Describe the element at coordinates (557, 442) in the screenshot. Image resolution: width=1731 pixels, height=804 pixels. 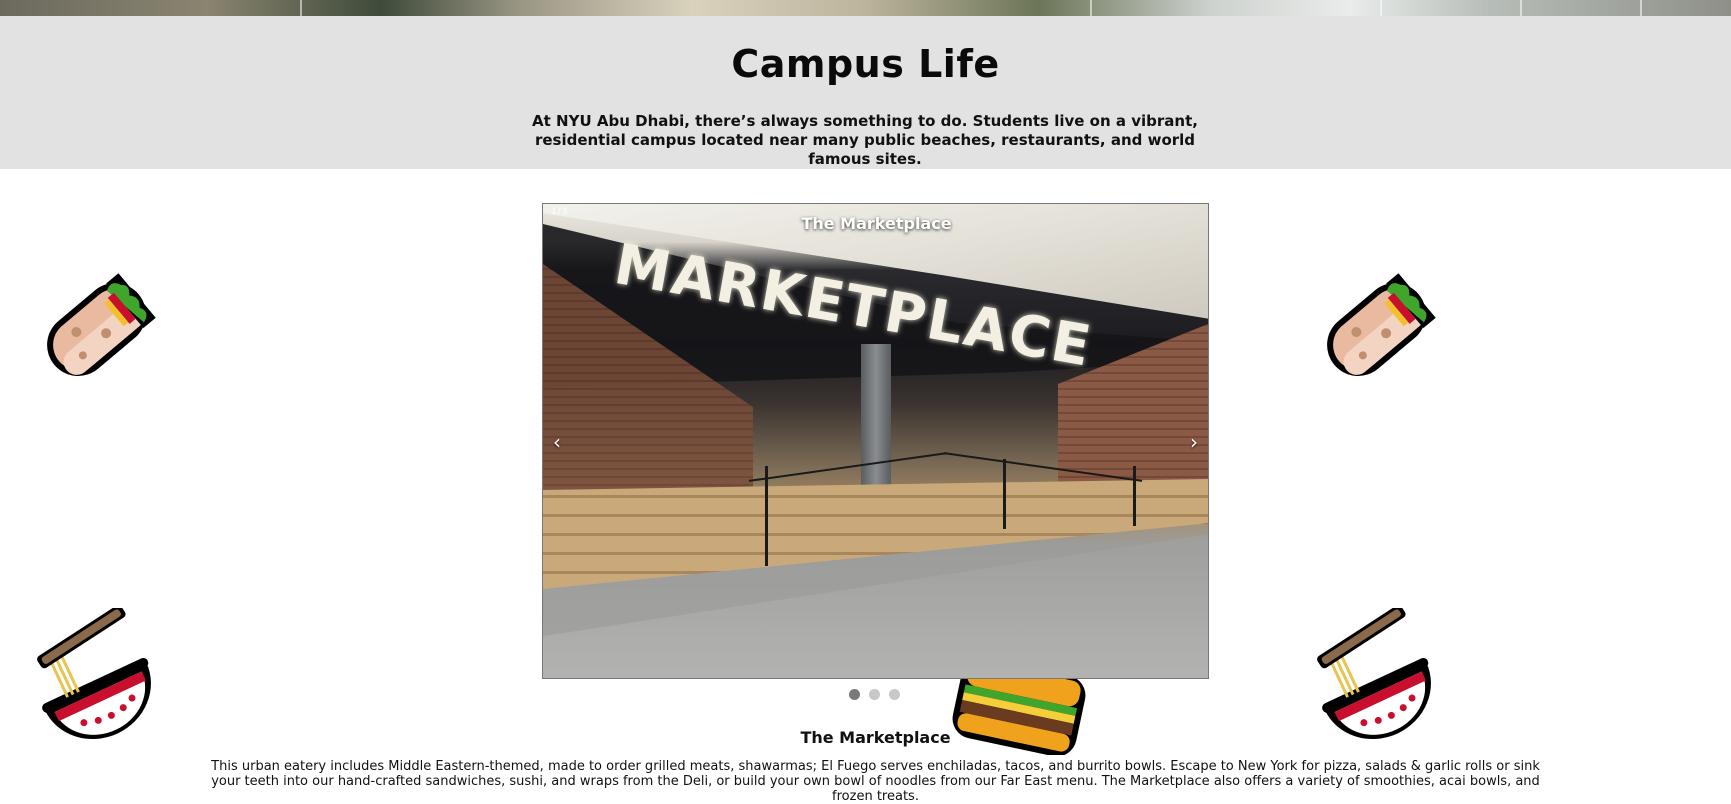
I see `carousel-prev-button: ‹` at that location.